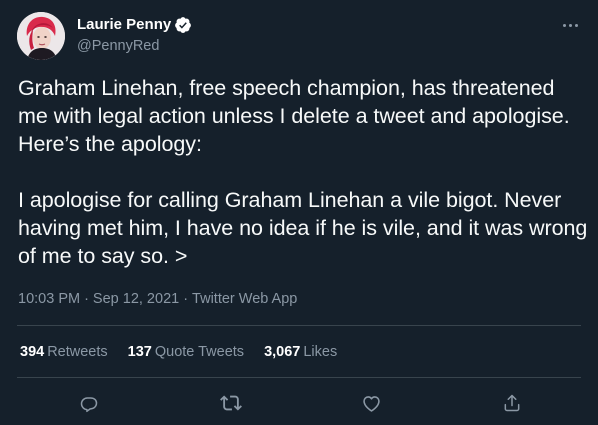 The height and width of the screenshot is (425, 598). What do you see at coordinates (139, 352) in the screenshot?
I see `quotes-count: 137` at bounding box center [139, 352].